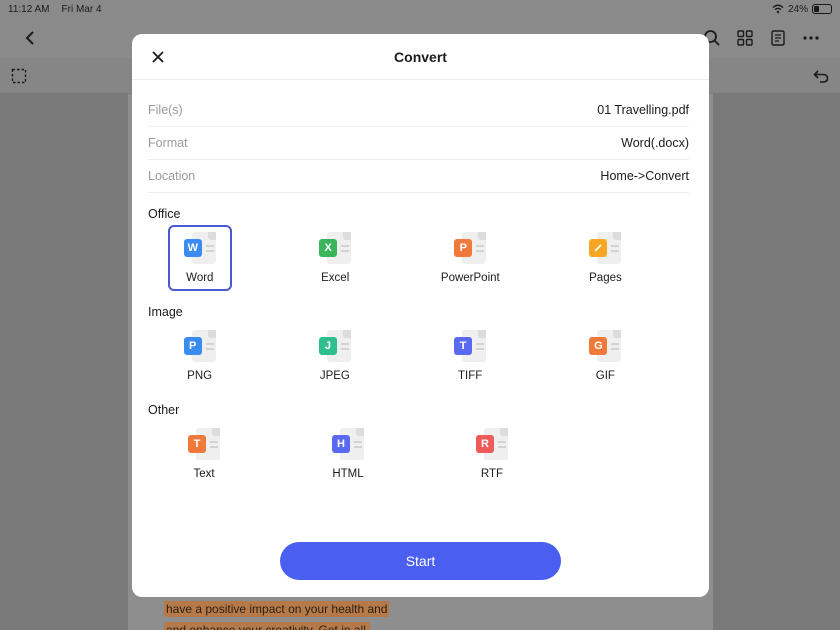  Describe the element at coordinates (420, 561) in the screenshot. I see `start-button: Start` at that location.